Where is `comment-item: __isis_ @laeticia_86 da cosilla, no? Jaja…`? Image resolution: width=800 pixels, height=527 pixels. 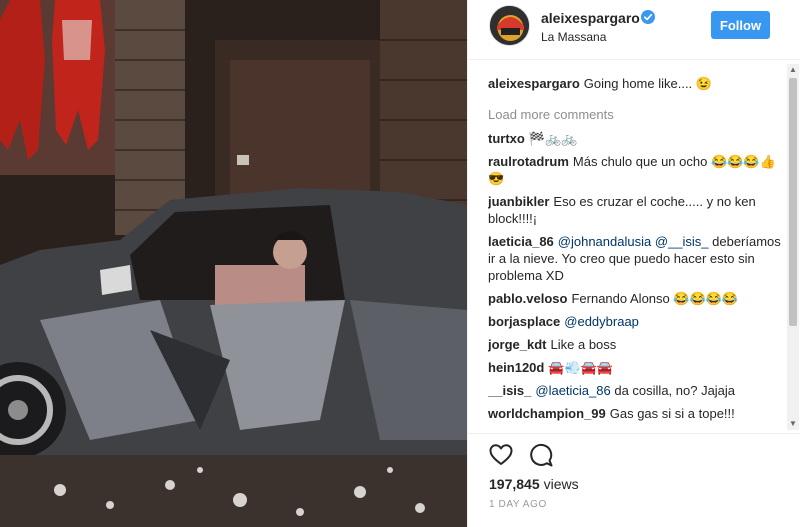 comment-item: __isis_ @laeticia_86 da cosilla, no? Jaja… is located at coordinates (636, 390).